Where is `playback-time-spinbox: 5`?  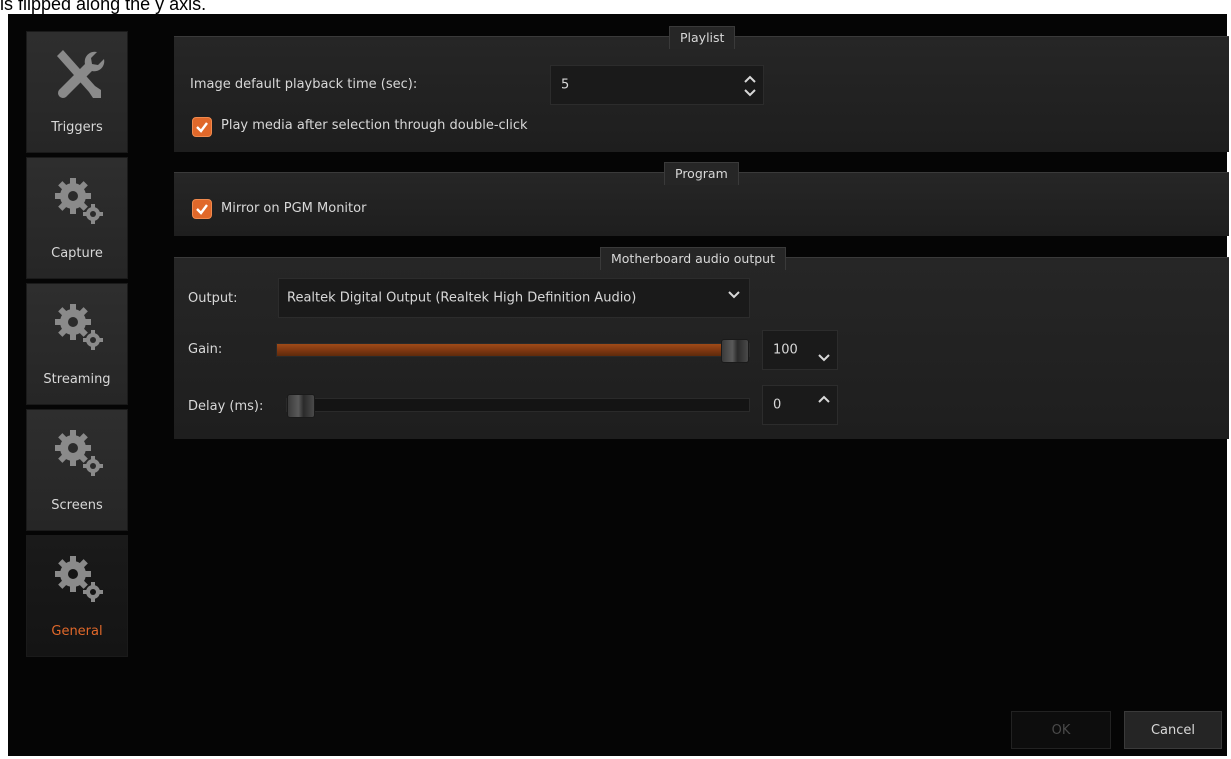
playback-time-spinbox: 5 is located at coordinates (657, 85).